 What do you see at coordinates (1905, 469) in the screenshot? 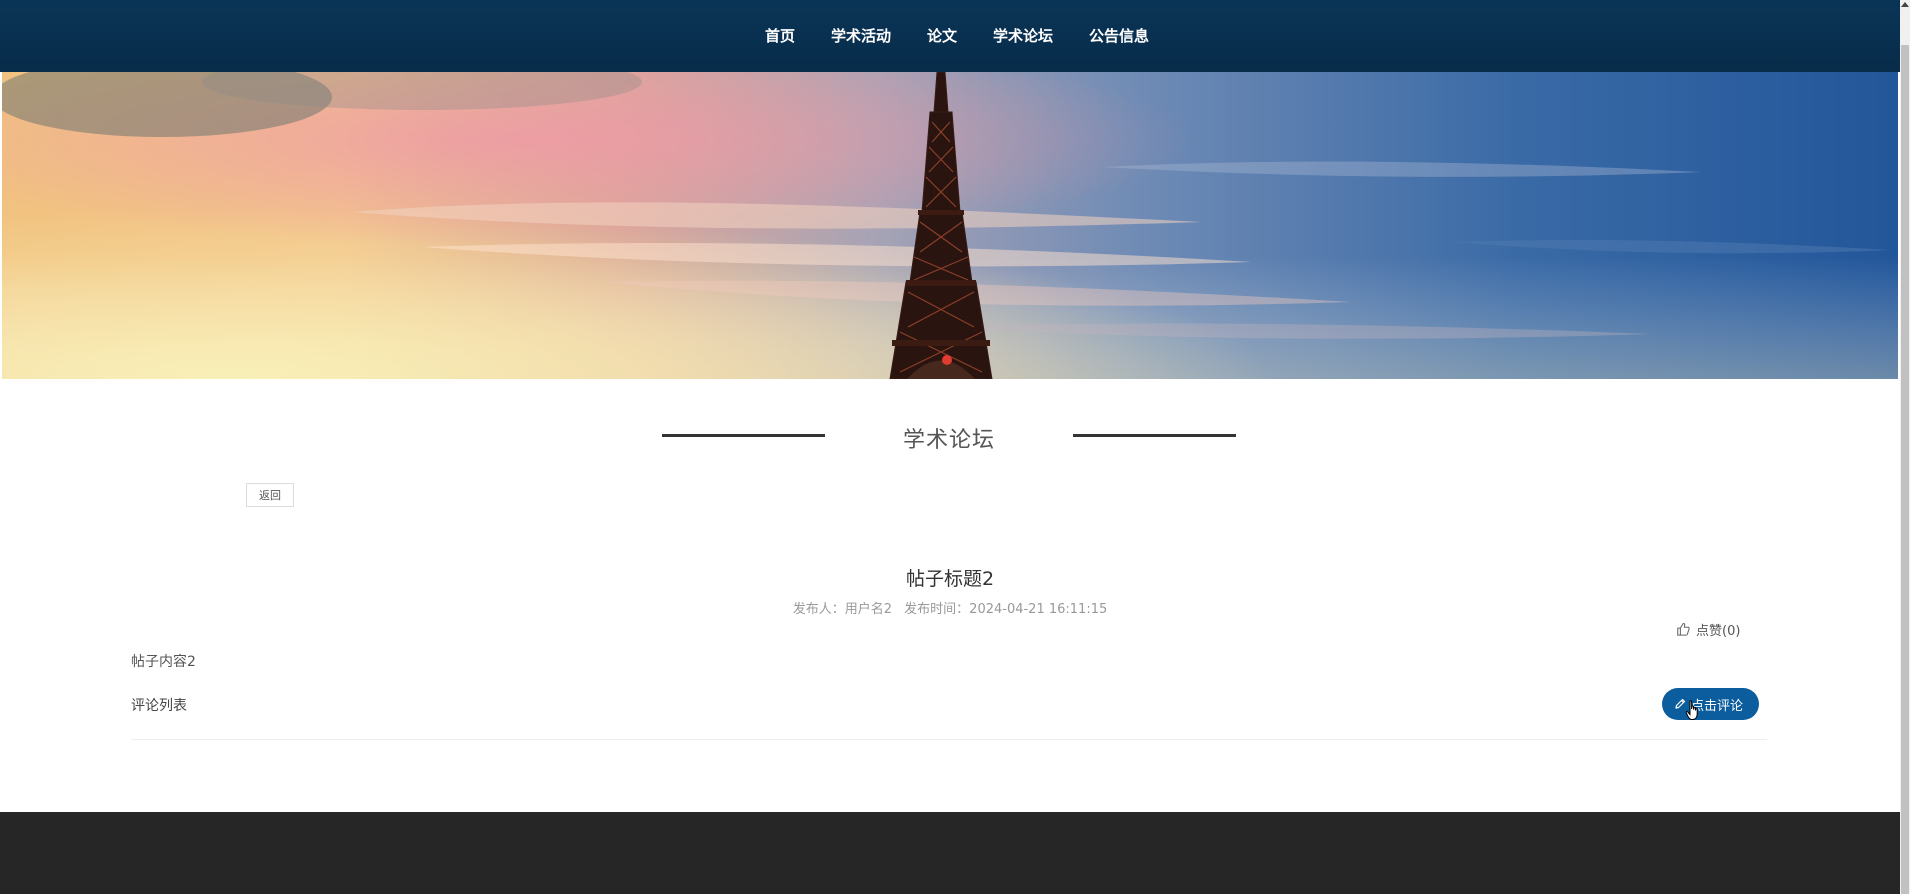
I see `scrollbar-thumb` at bounding box center [1905, 469].